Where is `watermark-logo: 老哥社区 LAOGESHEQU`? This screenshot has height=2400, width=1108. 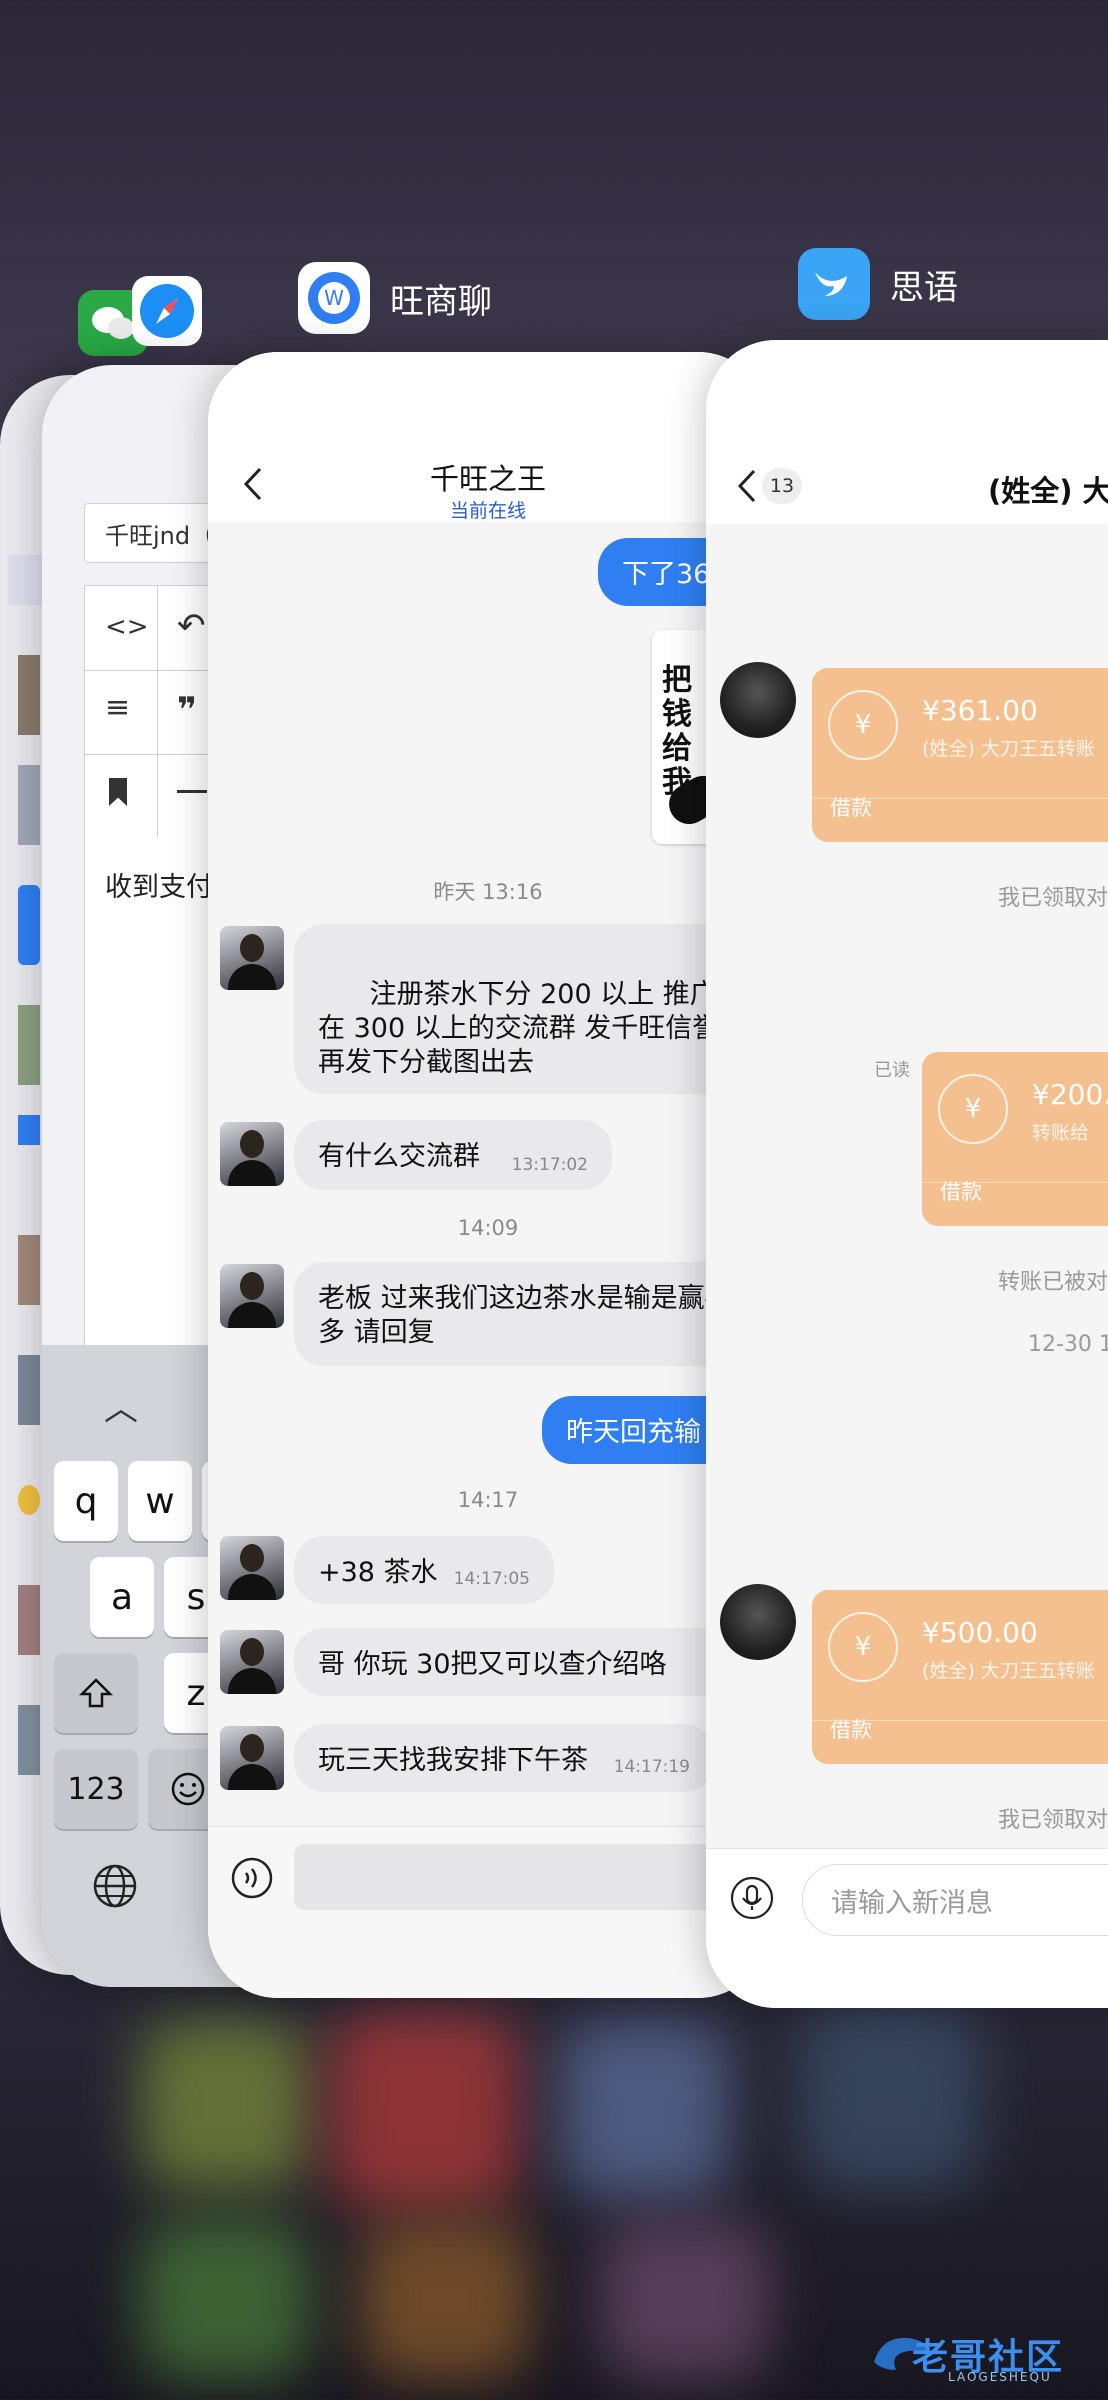 watermark-logo: 老哥社区 LAOGESHEQU is located at coordinates (981, 2358).